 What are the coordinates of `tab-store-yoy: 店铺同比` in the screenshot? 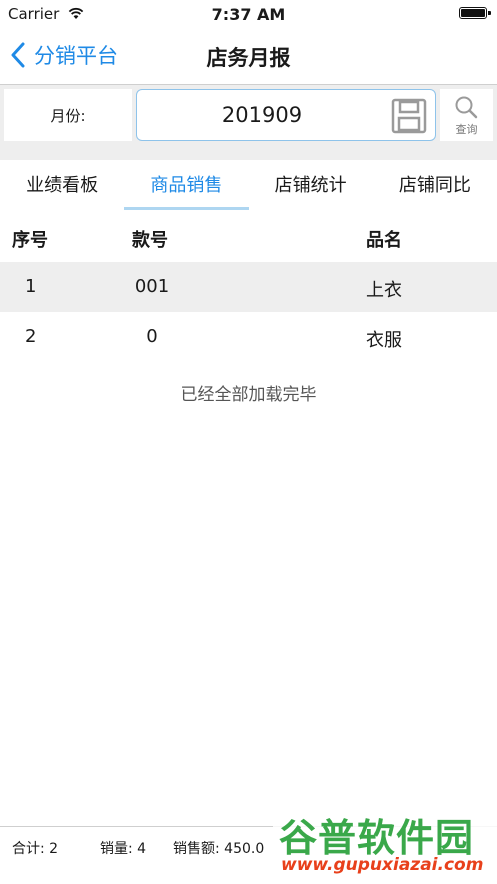 It's located at (435, 185).